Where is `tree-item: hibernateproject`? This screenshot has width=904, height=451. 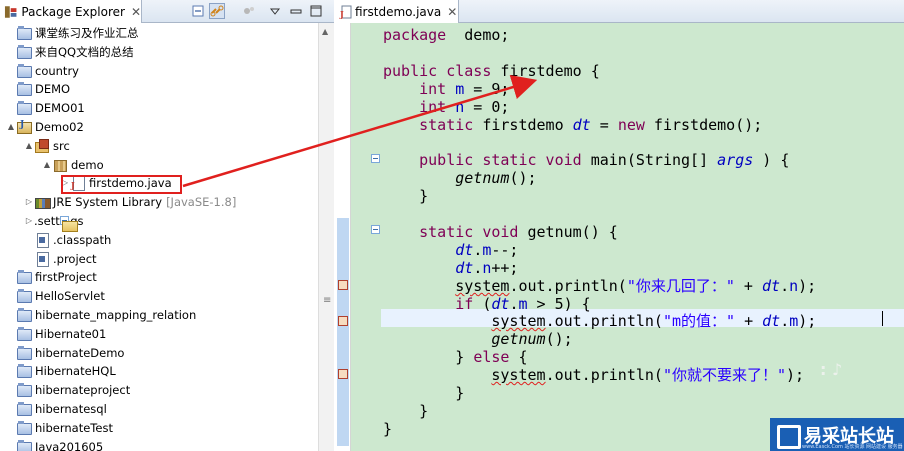 tree-item: hibernateproject is located at coordinates (68, 389).